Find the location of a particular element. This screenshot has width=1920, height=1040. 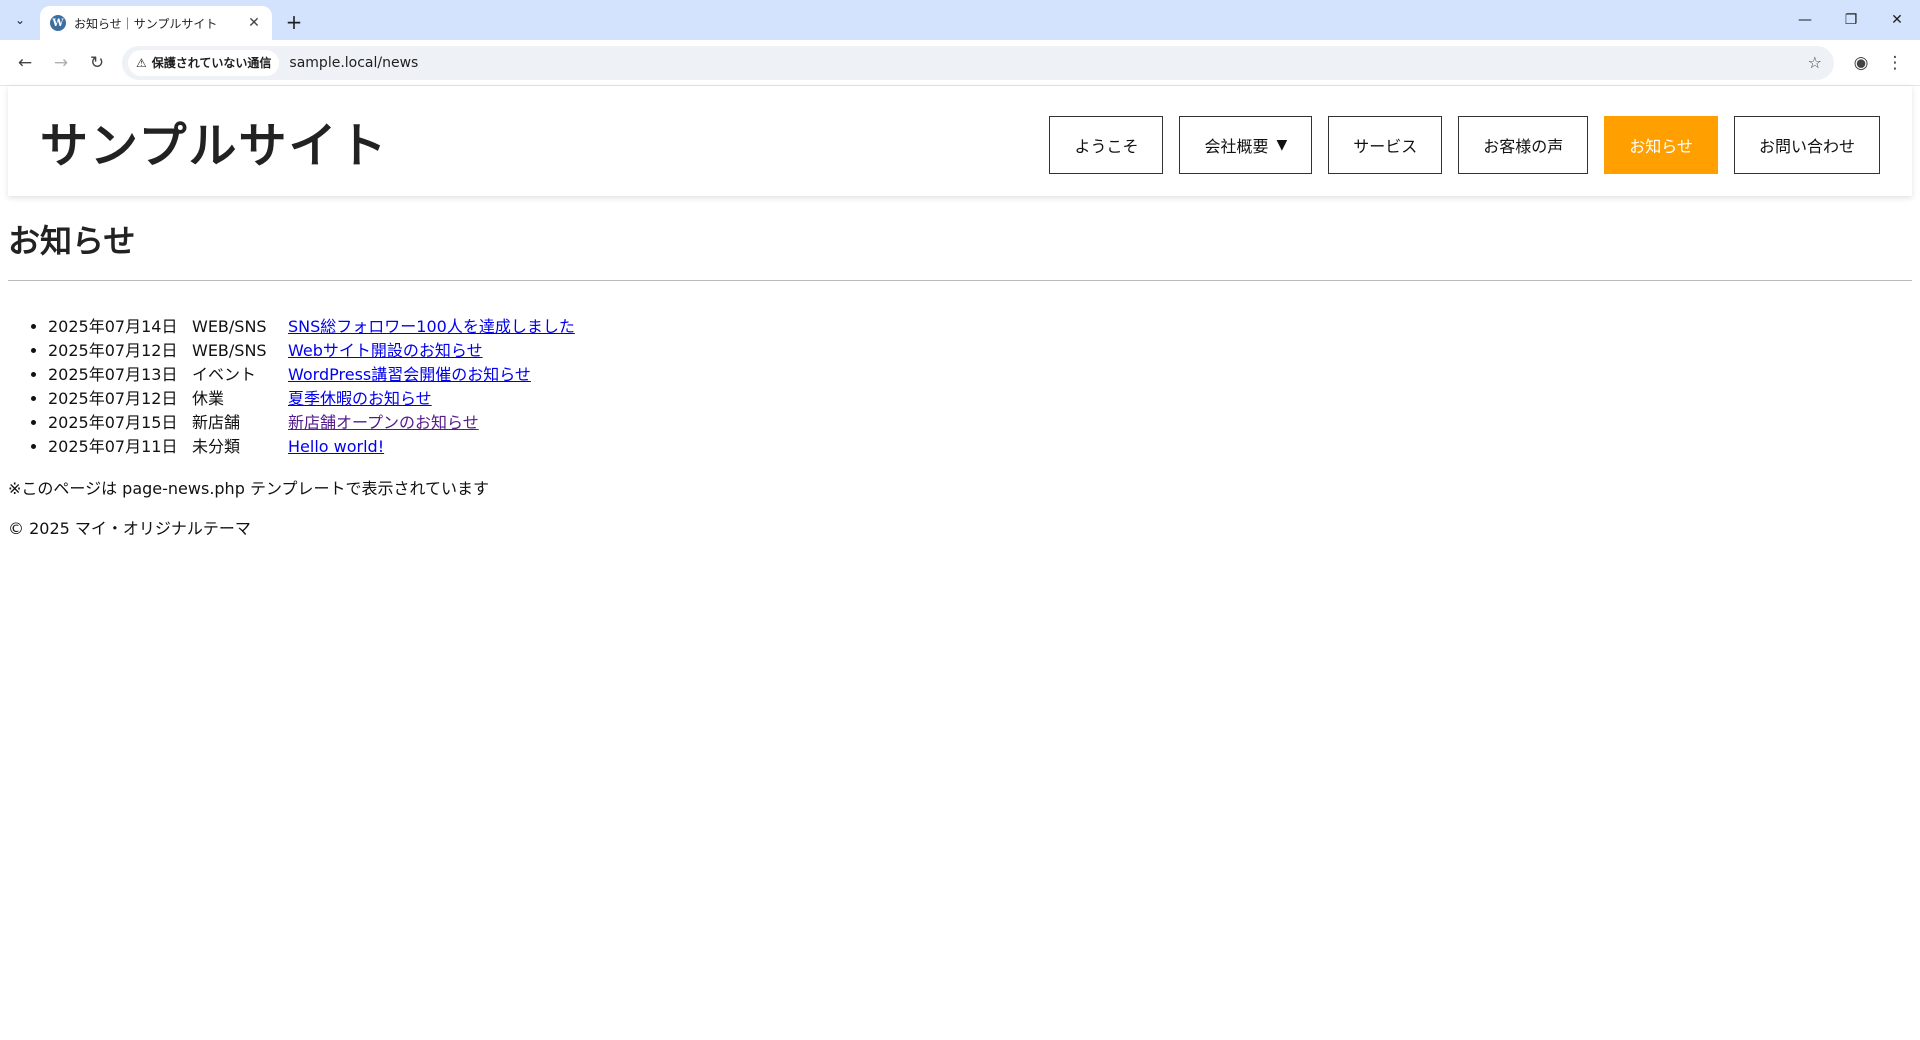

global-nav: ようこそ 会社概要 ▼ サービス お客様の声 お知らせ お問い合わせ is located at coordinates (1464, 145).